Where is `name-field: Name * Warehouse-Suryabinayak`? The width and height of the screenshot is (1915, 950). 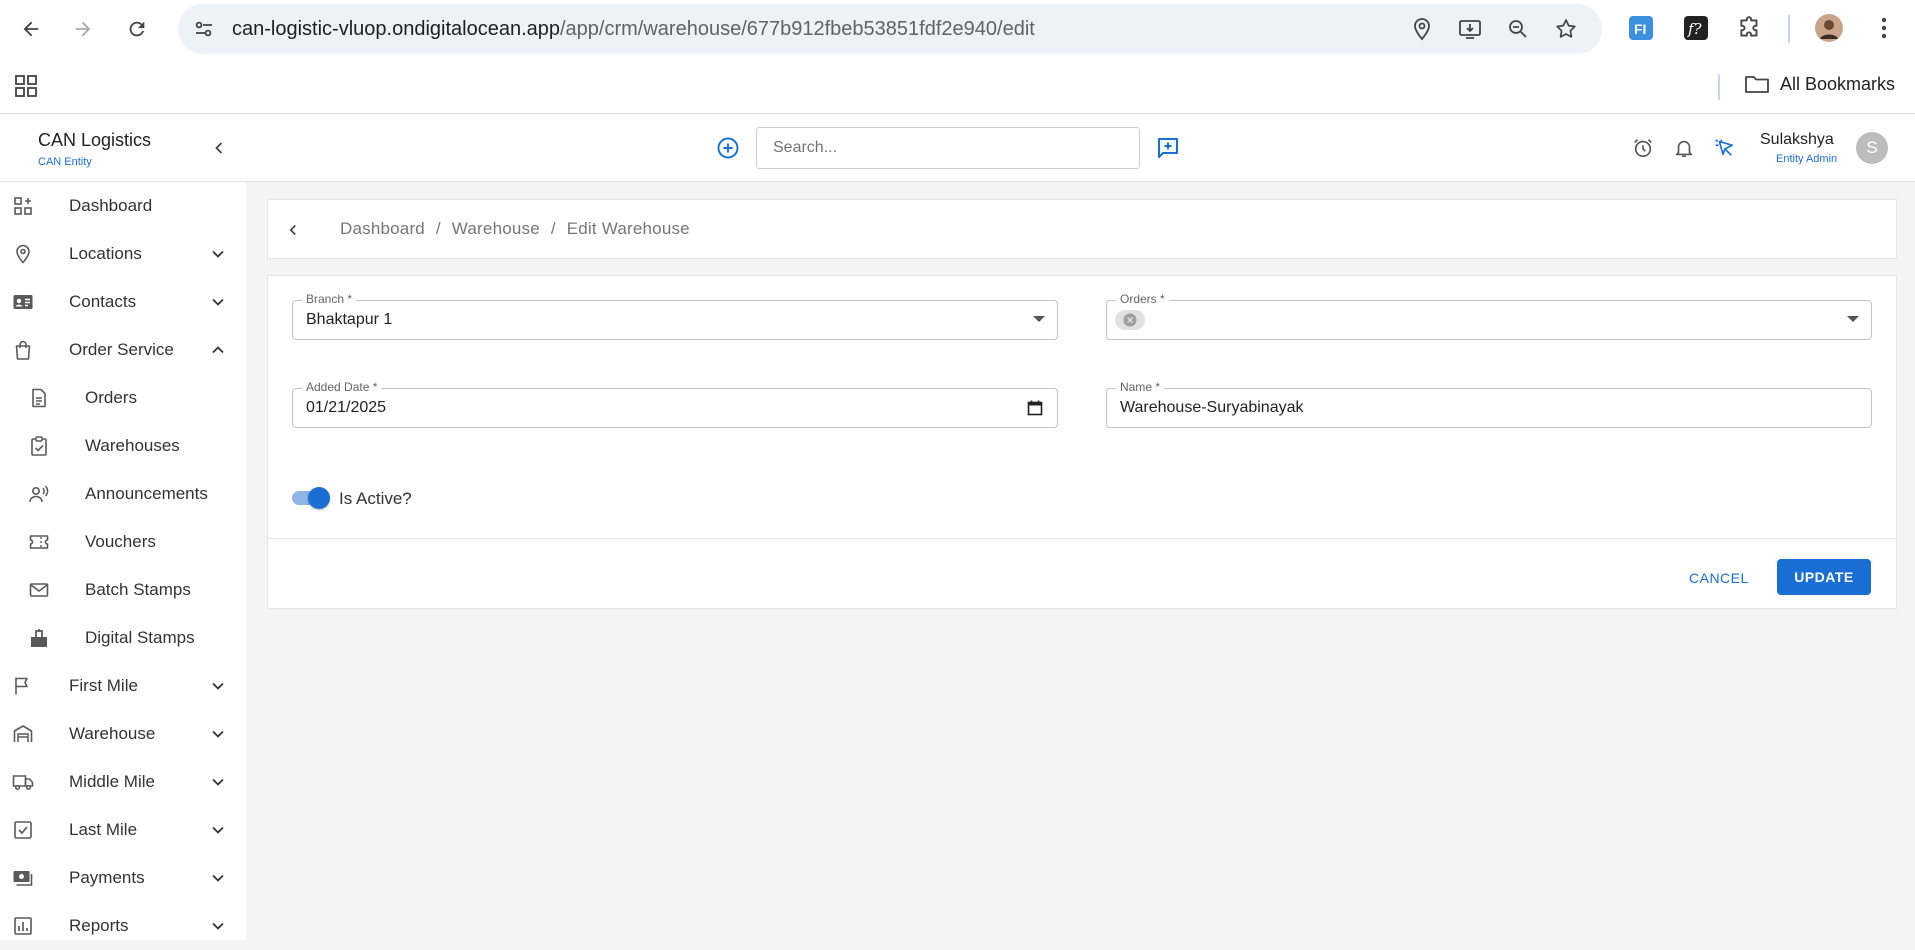
name-field: Name * Warehouse-Suryabinayak is located at coordinates (1489, 404).